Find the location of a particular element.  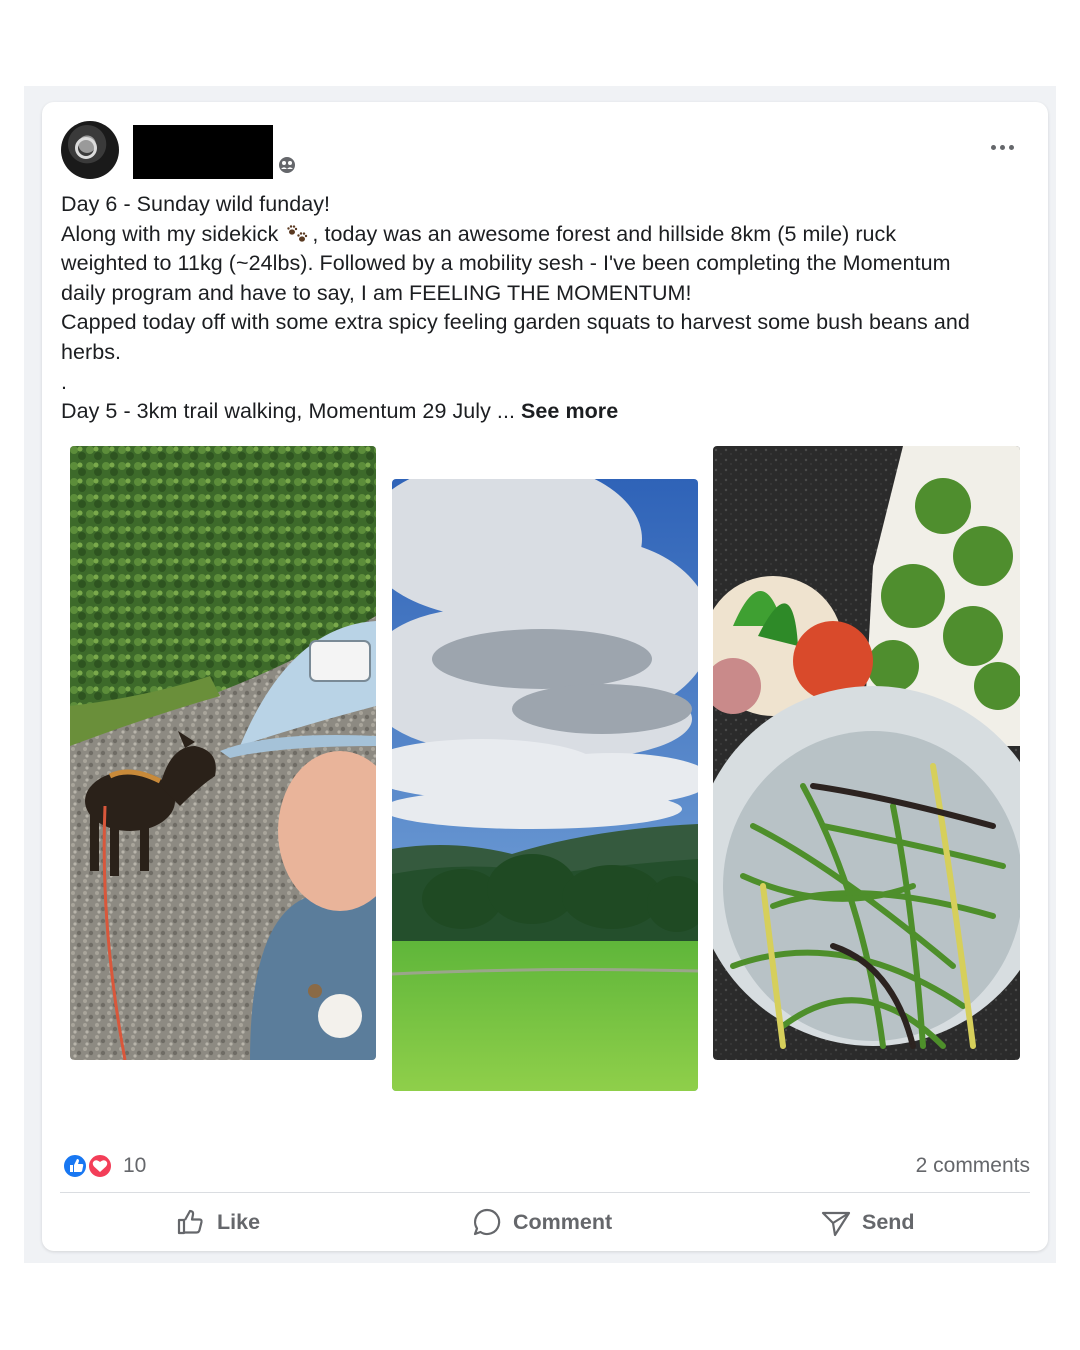

send-label: Send is located at coordinates (888, 1221).